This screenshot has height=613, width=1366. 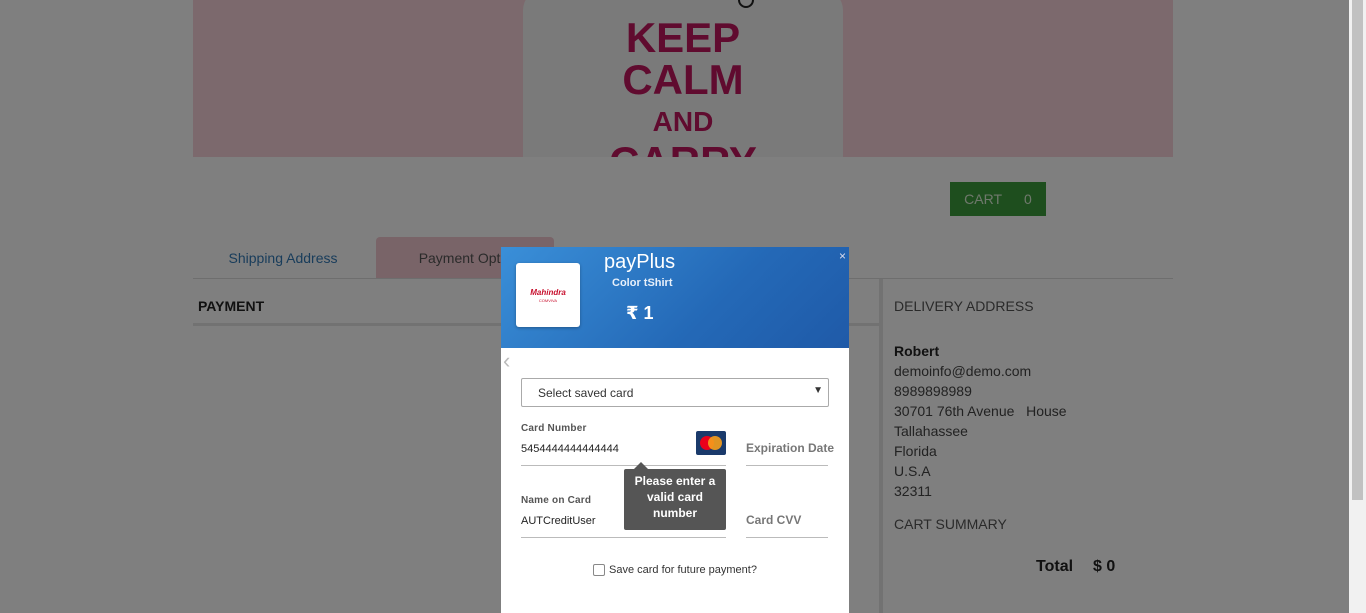 I want to click on merchant-logo: Mahindra COMVIVA, so click(x=548, y=295).